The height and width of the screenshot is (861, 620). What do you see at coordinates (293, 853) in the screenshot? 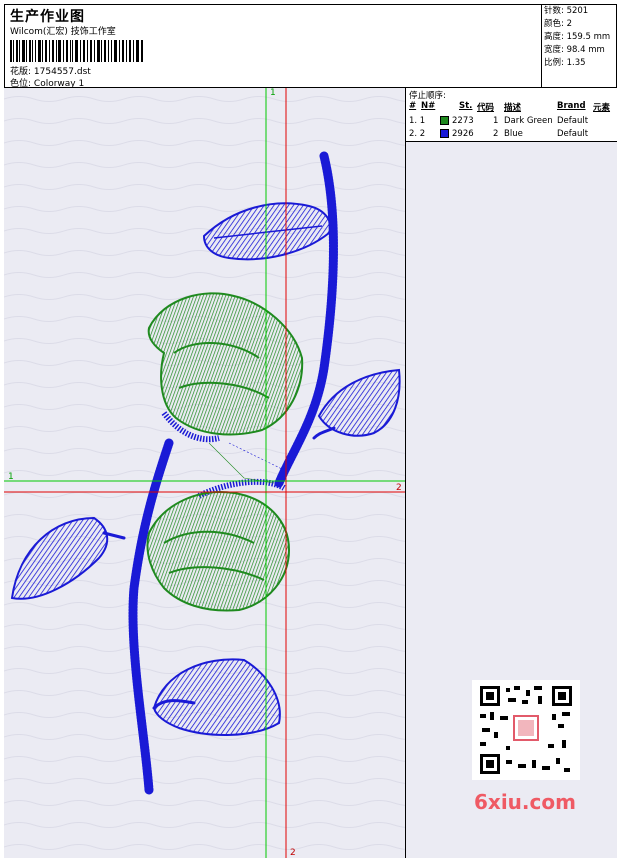
I see `axis-label-red-bottom: 2` at bounding box center [293, 853].